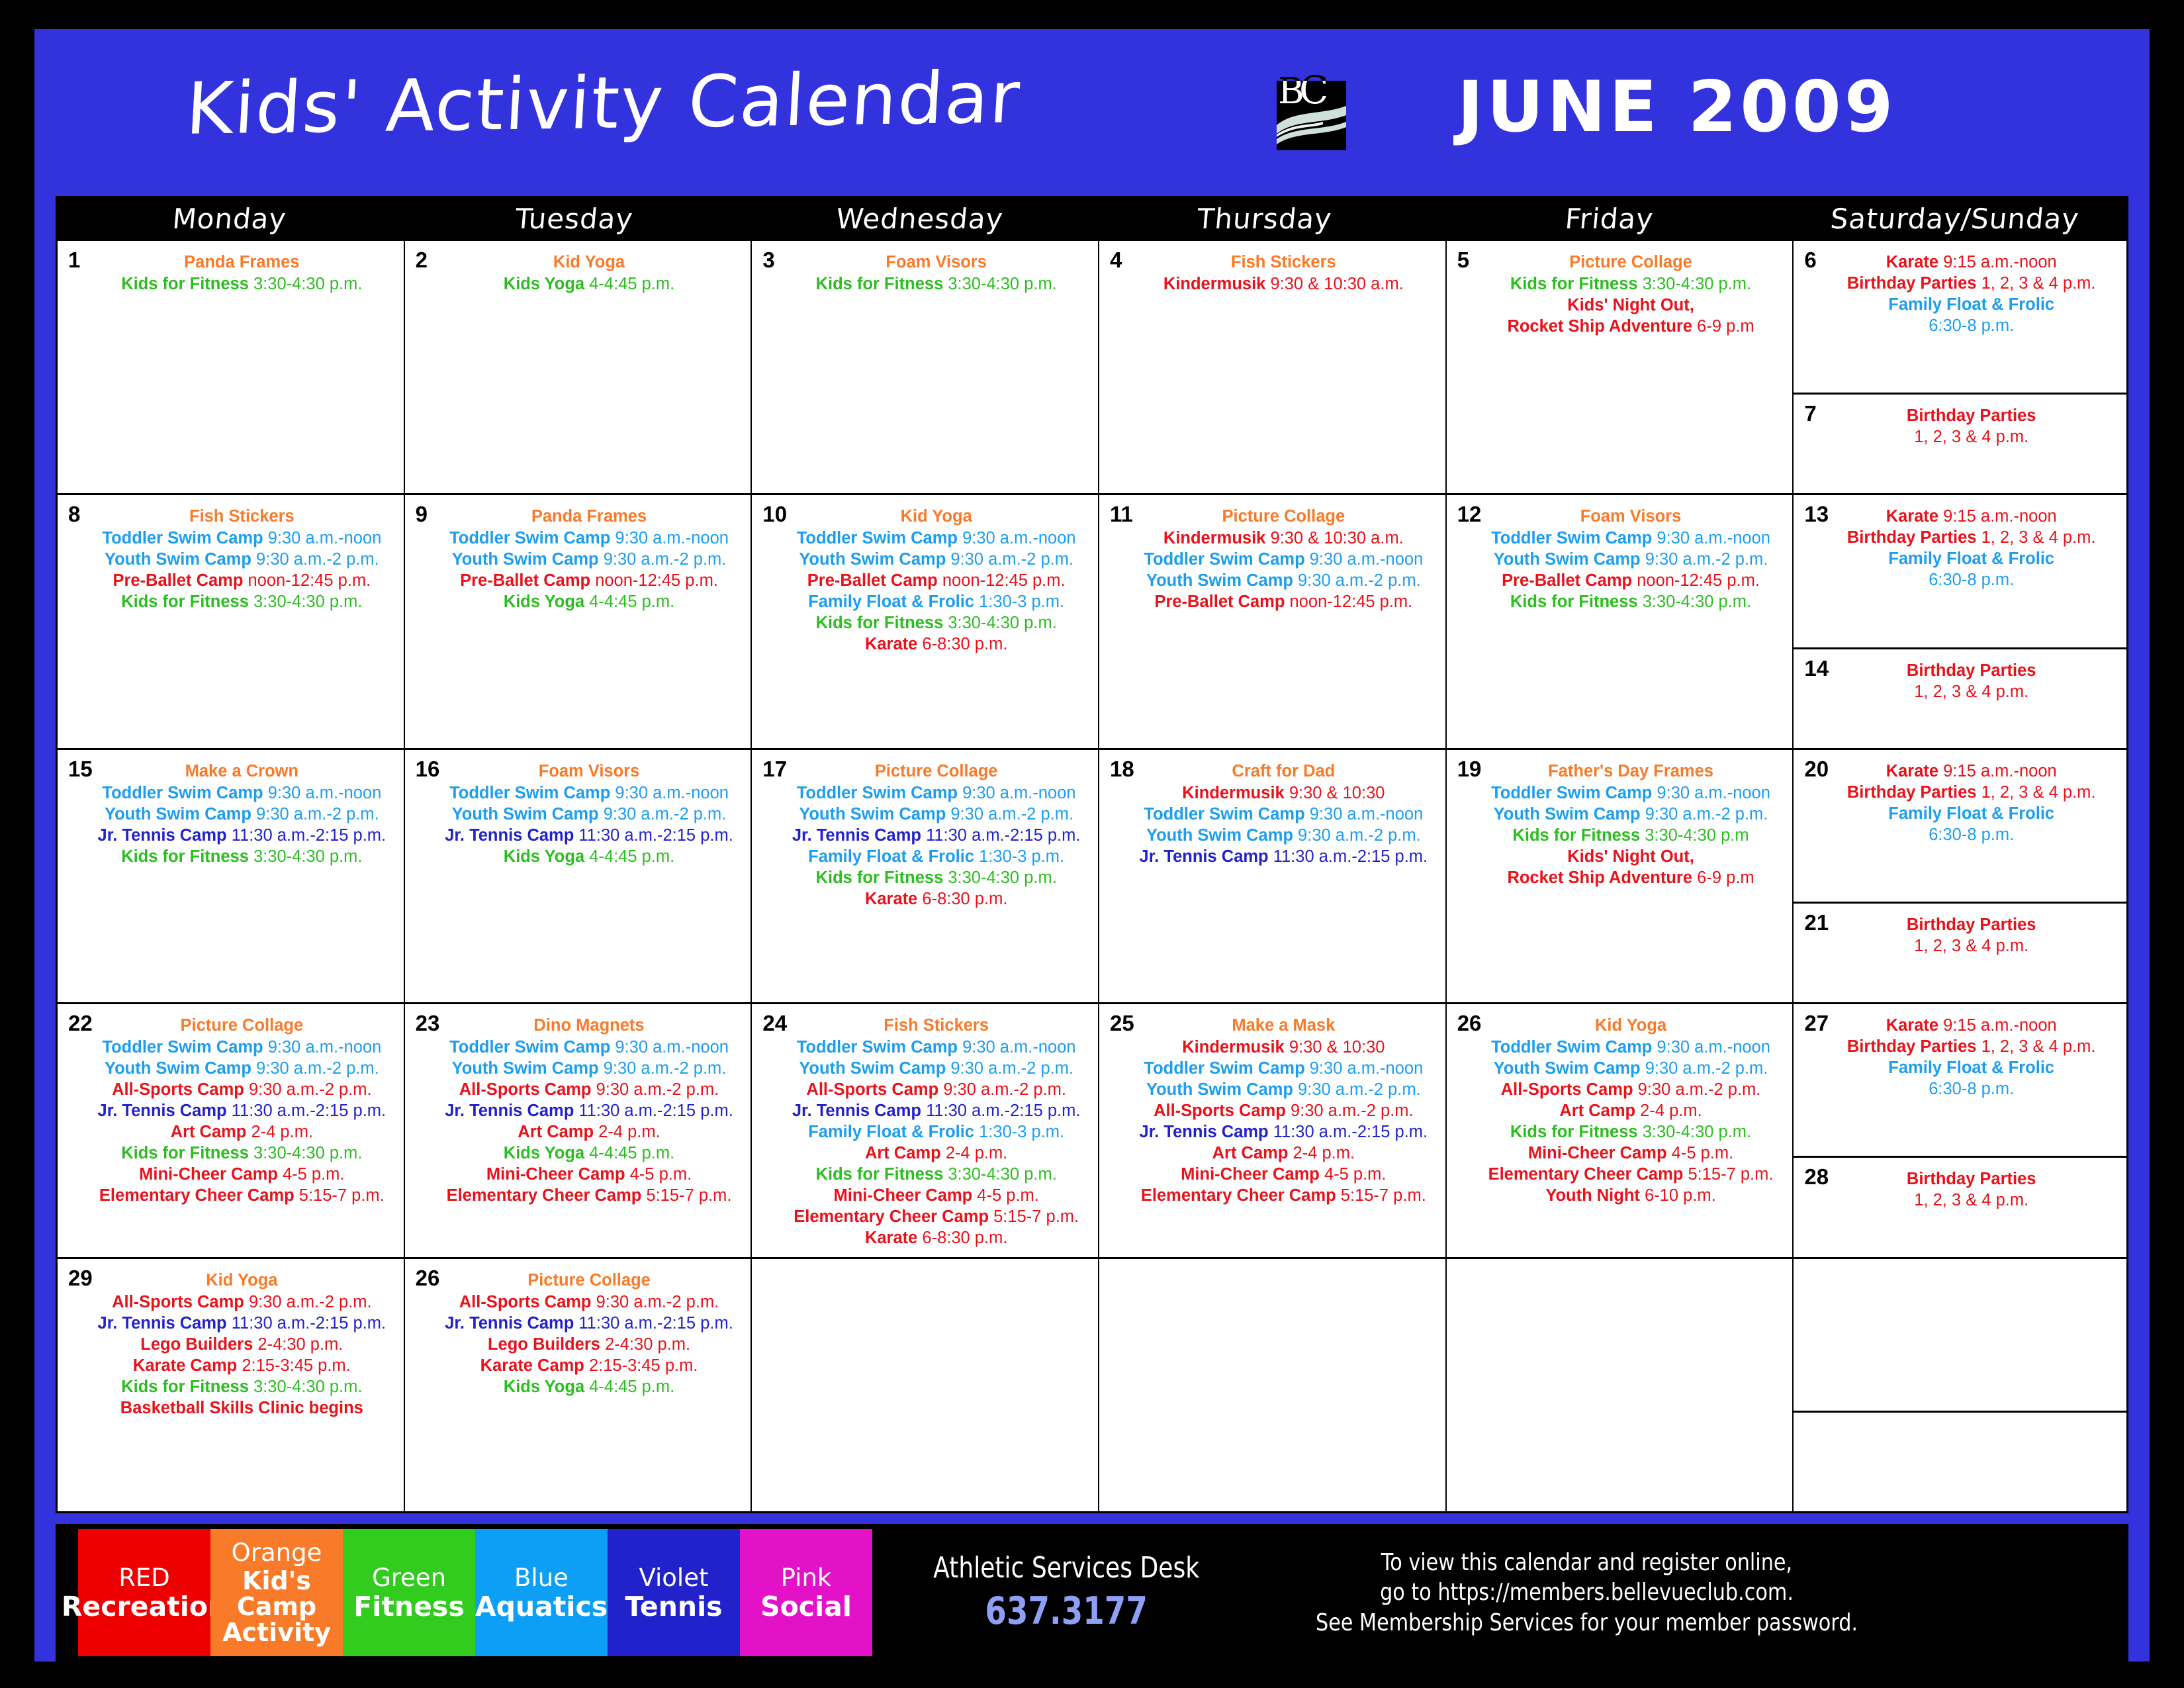 This screenshot has height=1688, width=2184. What do you see at coordinates (589, 516) in the screenshot?
I see `craft-activity-title: Panda Frames` at bounding box center [589, 516].